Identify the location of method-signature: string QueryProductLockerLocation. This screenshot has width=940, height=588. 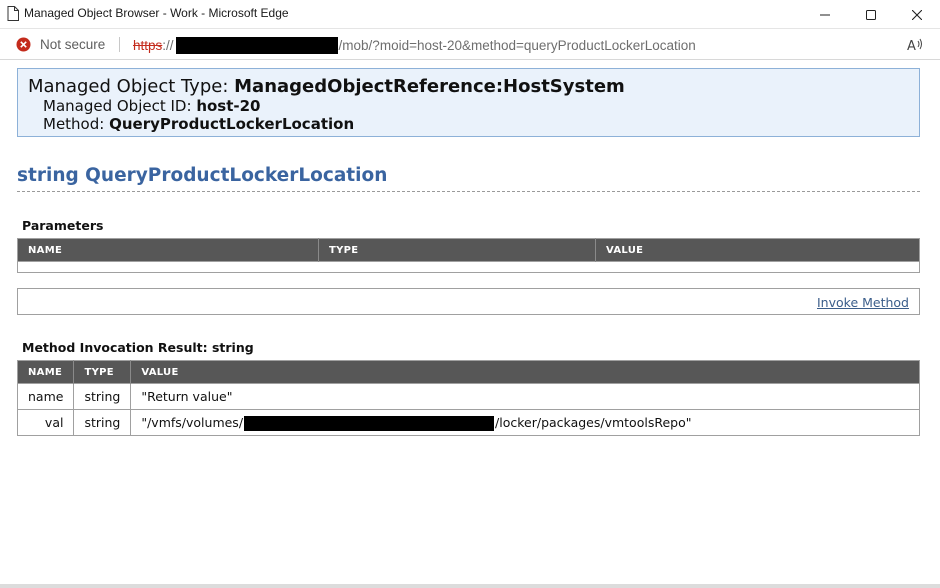
(202, 175).